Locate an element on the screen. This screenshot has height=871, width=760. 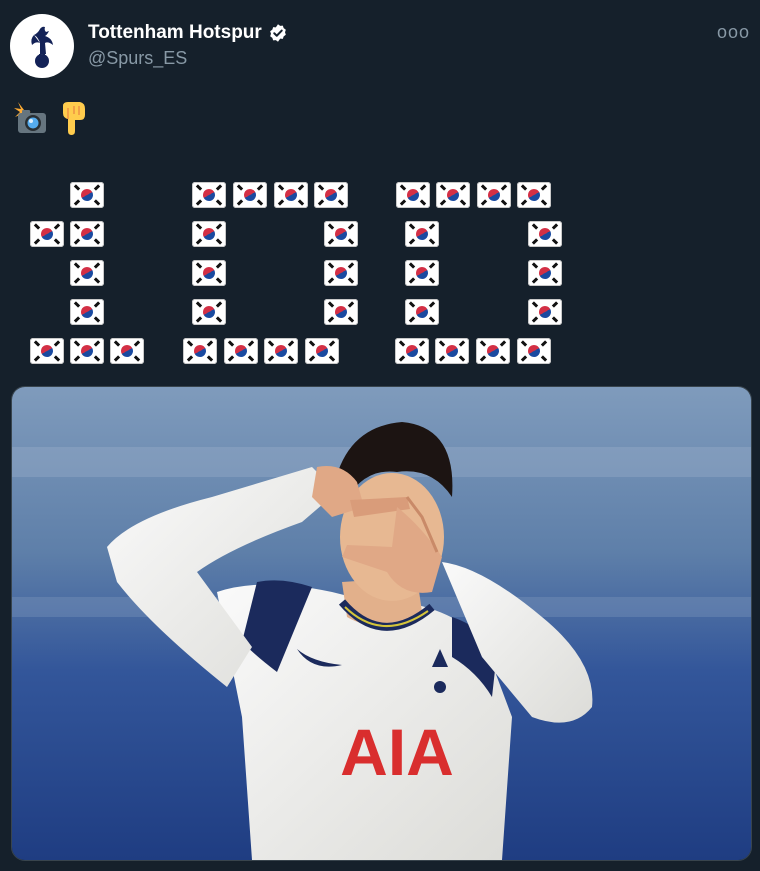
verified-badge-icon is located at coordinates (277, 33).